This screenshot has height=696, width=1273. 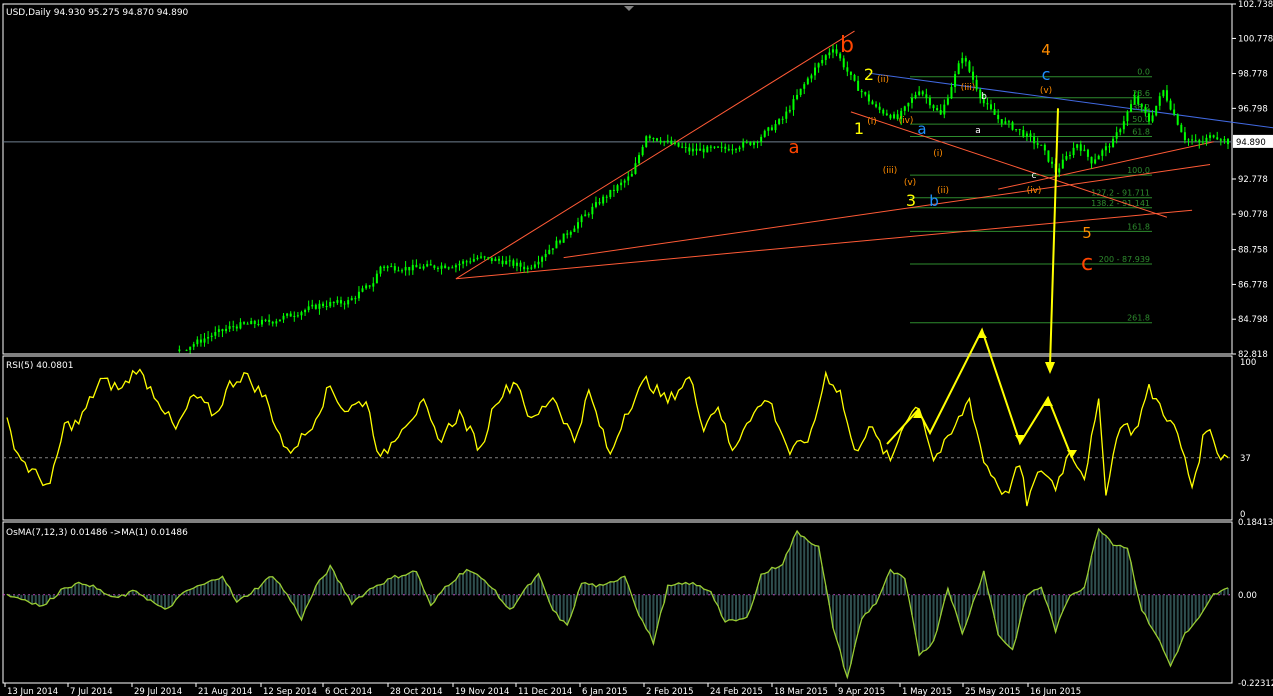 I want to click on y-tick-label: 88.758, so click(x=1253, y=251).